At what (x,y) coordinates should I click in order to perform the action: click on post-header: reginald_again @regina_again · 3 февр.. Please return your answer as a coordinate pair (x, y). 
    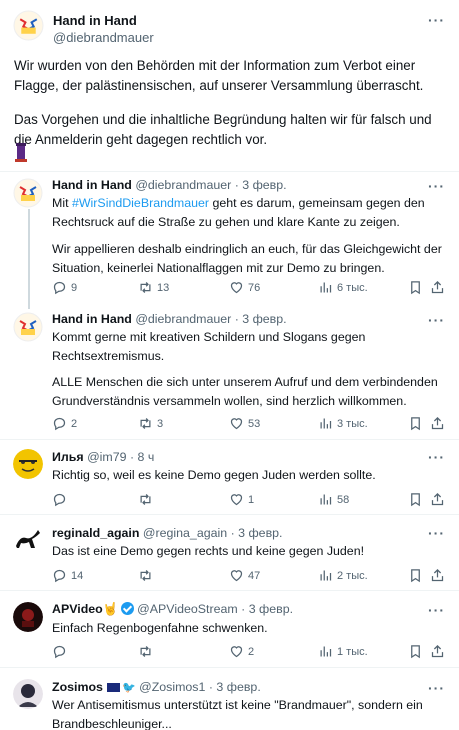
    Looking at the image, I should click on (167, 533).